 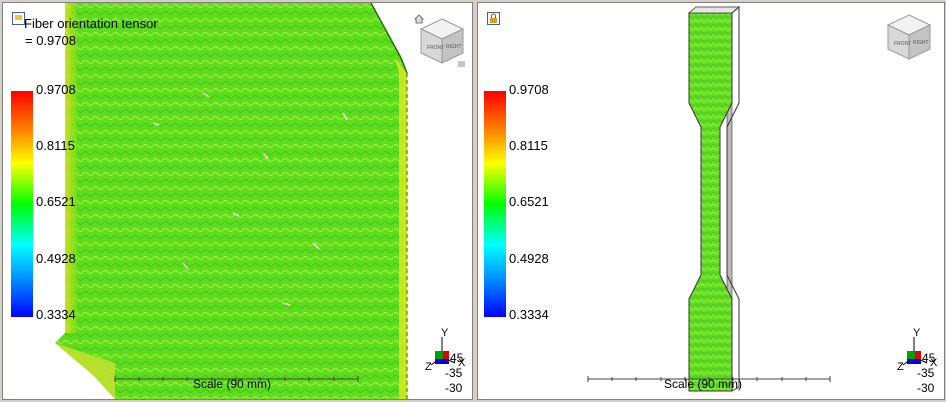 I want to click on lock-icon, so click(x=493, y=18).